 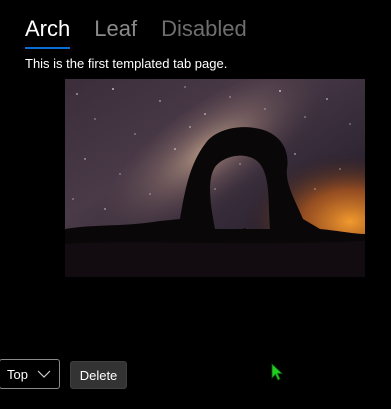 I want to click on placement-select-value: Top, so click(x=17, y=374).